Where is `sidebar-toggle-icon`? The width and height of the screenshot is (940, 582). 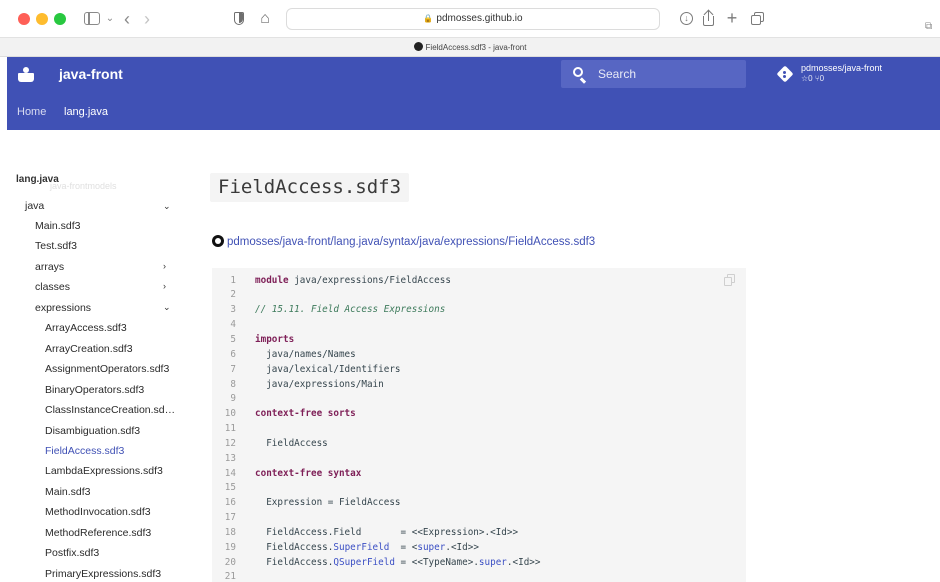
sidebar-toggle-icon is located at coordinates (92, 19).